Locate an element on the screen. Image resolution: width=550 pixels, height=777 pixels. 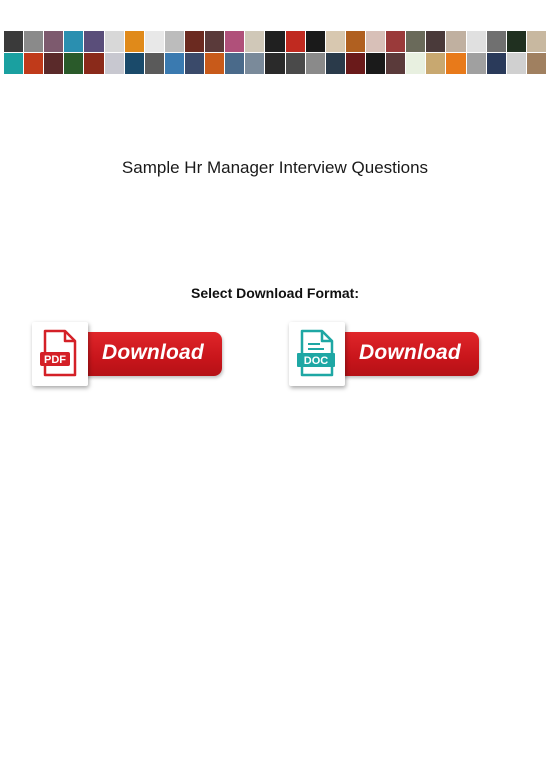
page-title: Sample Hr Manager Interview Questions is located at coordinates (275, 167).